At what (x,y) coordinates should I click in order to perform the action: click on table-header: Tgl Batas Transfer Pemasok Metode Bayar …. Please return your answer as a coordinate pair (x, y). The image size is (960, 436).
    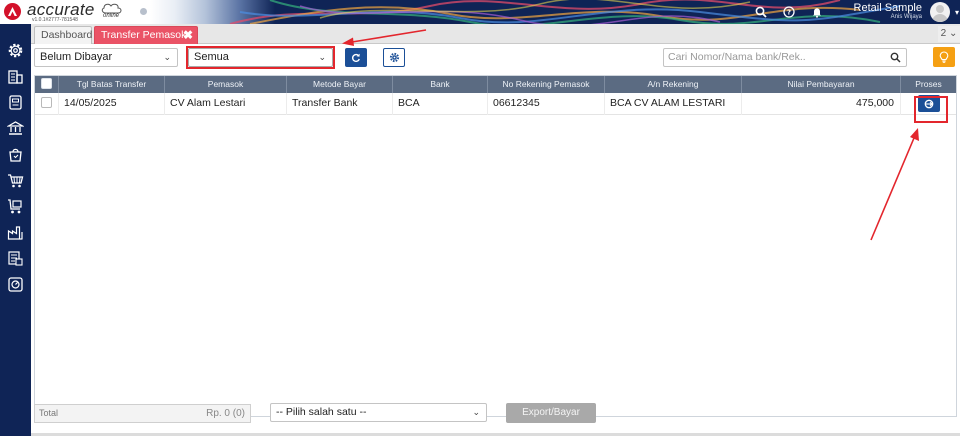
    Looking at the image, I should click on (495, 84).